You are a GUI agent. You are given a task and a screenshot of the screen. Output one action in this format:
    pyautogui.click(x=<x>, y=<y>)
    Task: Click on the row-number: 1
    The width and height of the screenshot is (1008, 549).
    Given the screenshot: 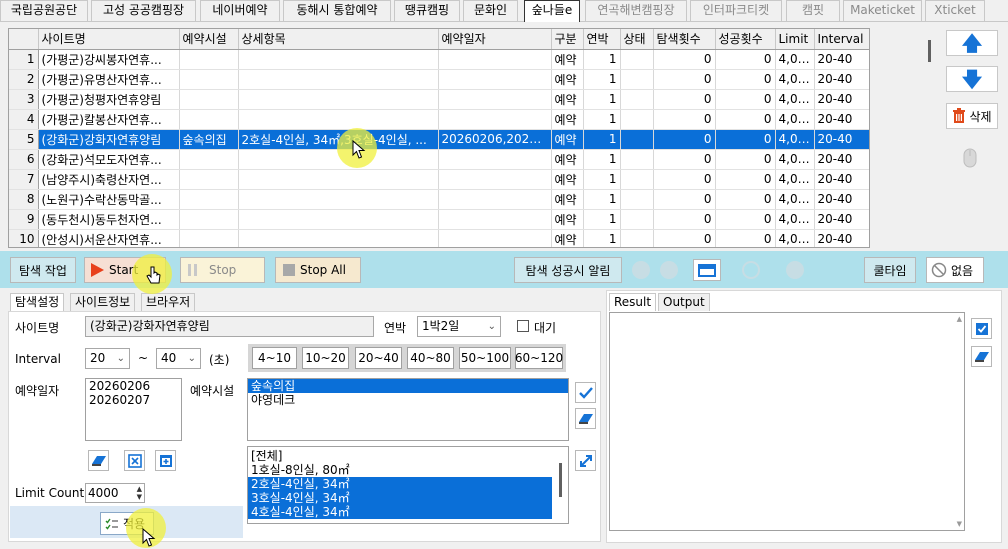 What is the action you would take?
    pyautogui.click(x=24, y=59)
    